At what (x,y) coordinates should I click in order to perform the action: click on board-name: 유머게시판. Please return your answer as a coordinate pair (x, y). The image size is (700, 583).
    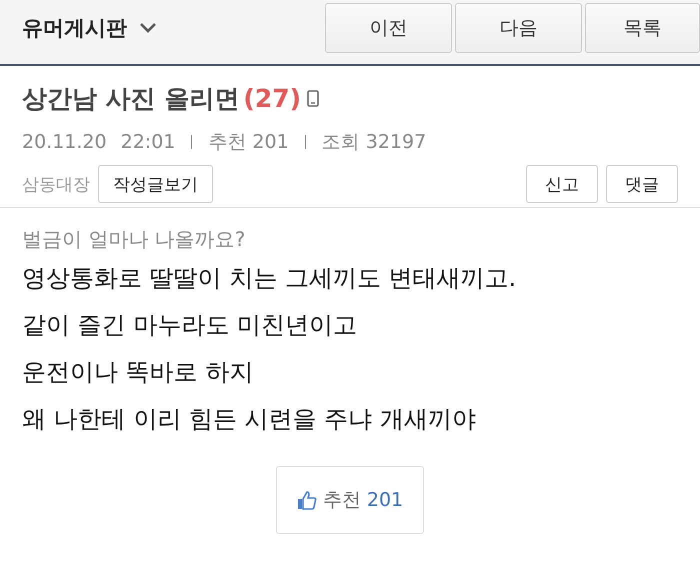
    Looking at the image, I should click on (74, 28).